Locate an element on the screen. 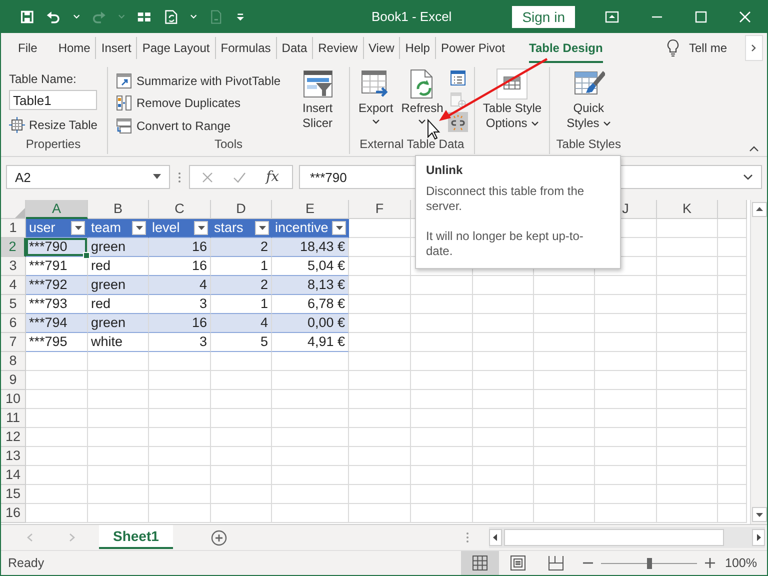  status-text: Ready is located at coordinates (26, 563).